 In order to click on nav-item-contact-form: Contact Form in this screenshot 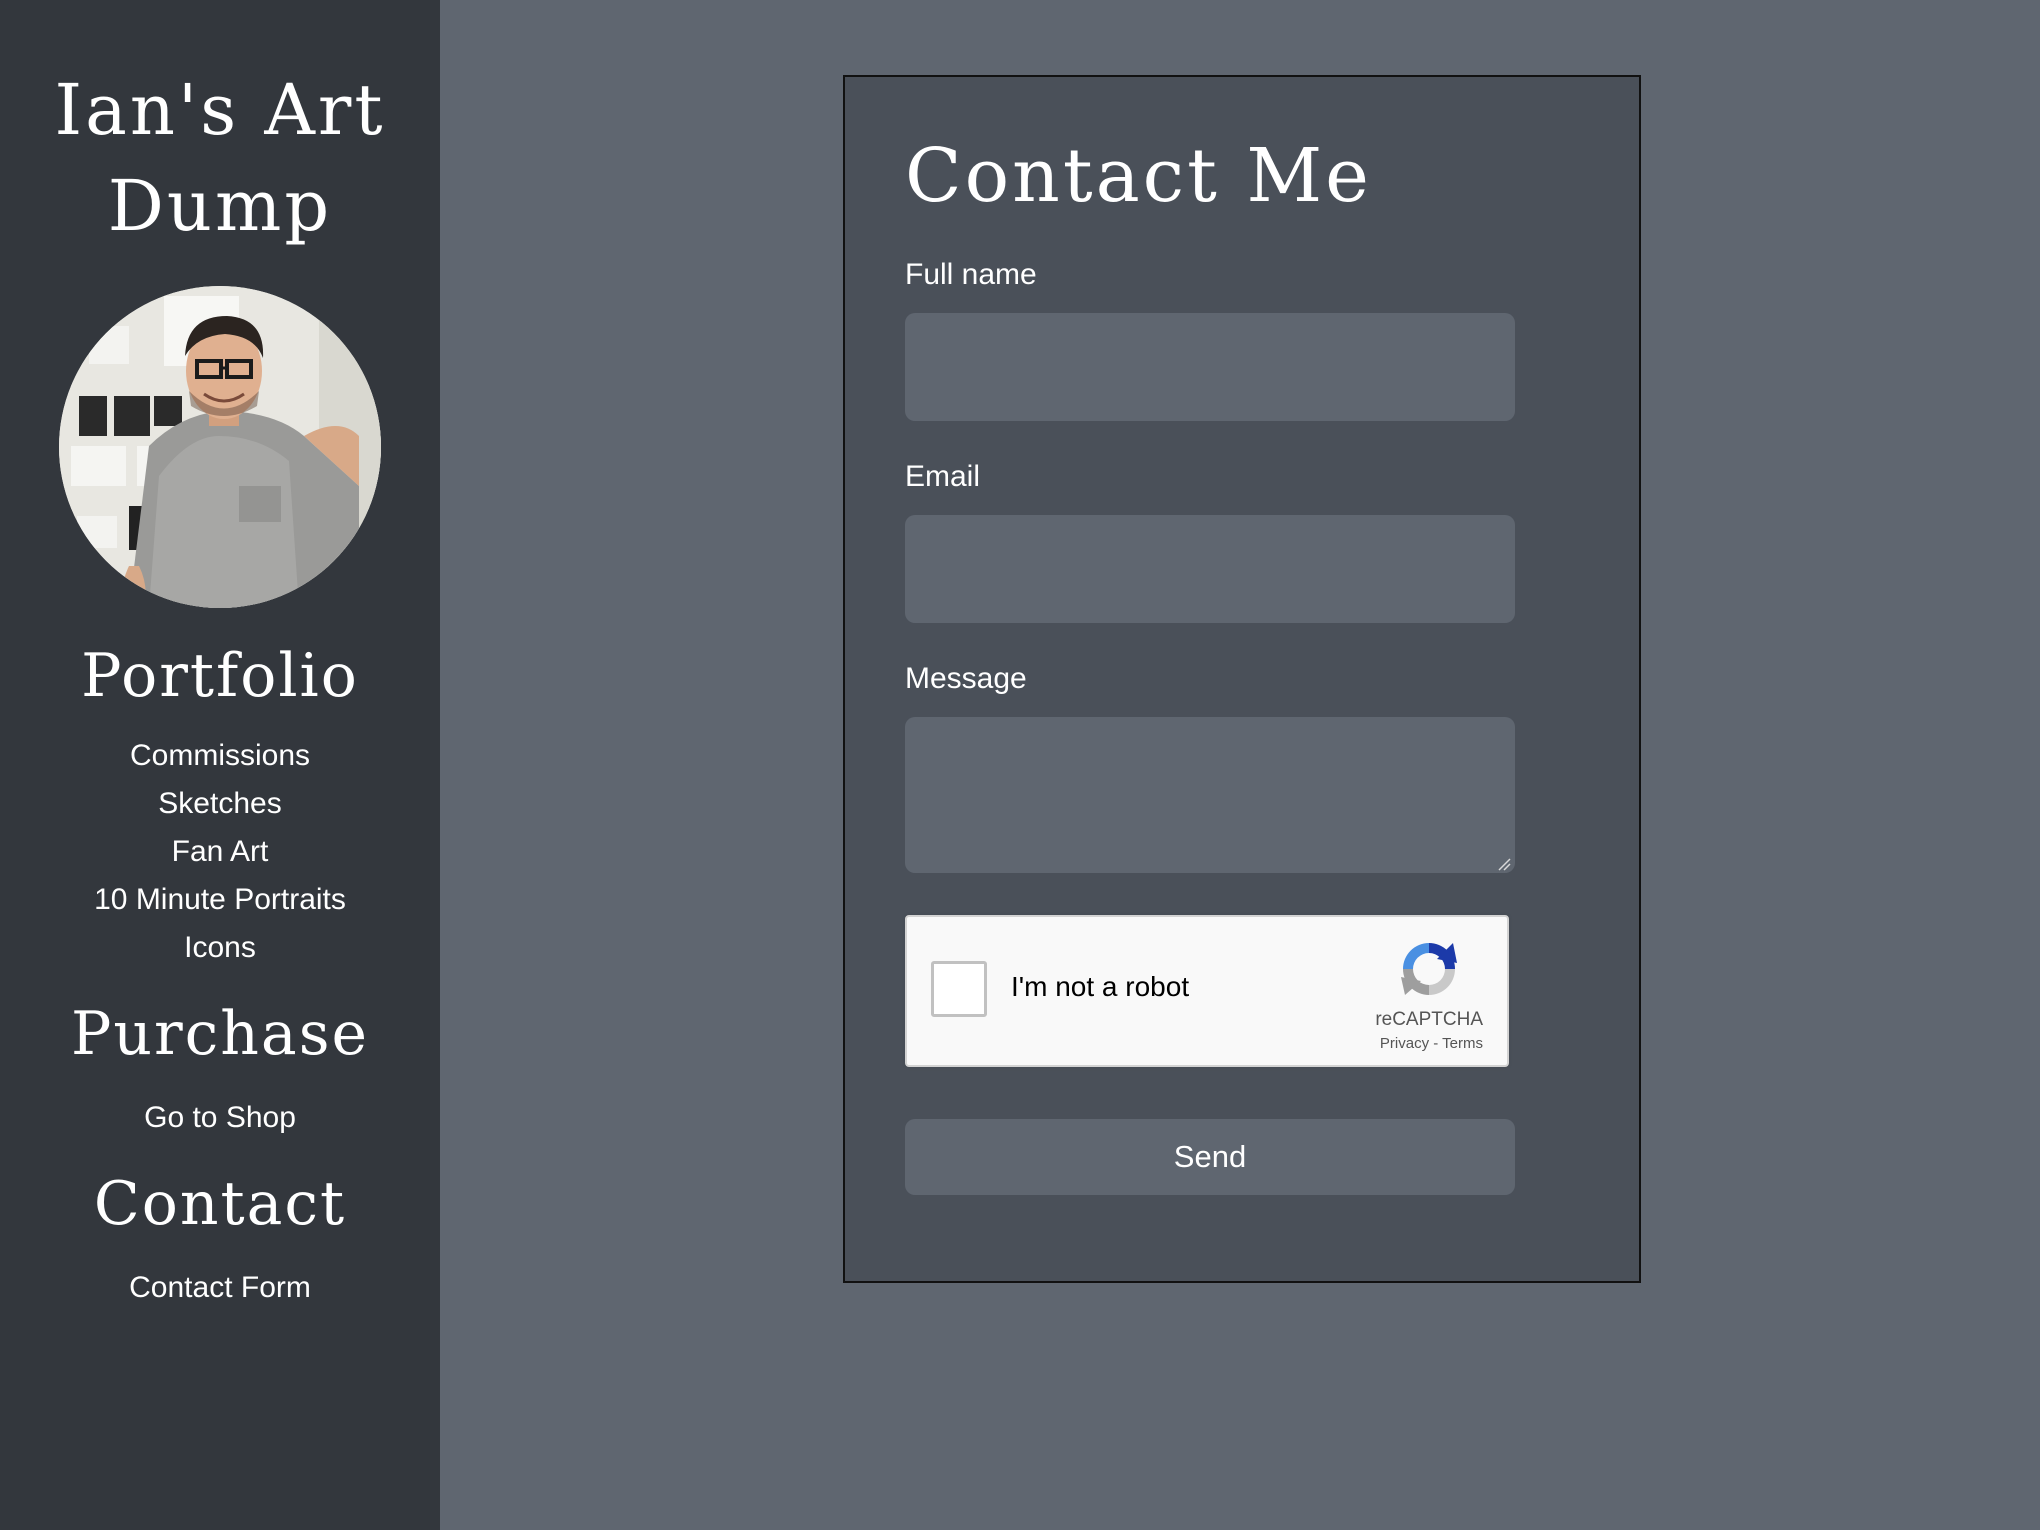, I will do `click(220, 1288)`.